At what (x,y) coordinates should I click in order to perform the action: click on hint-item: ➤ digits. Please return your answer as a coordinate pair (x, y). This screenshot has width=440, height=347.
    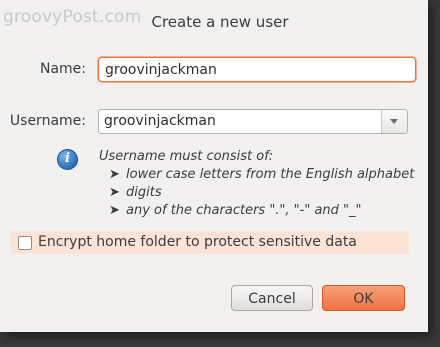
    Looking at the image, I should click on (256, 193).